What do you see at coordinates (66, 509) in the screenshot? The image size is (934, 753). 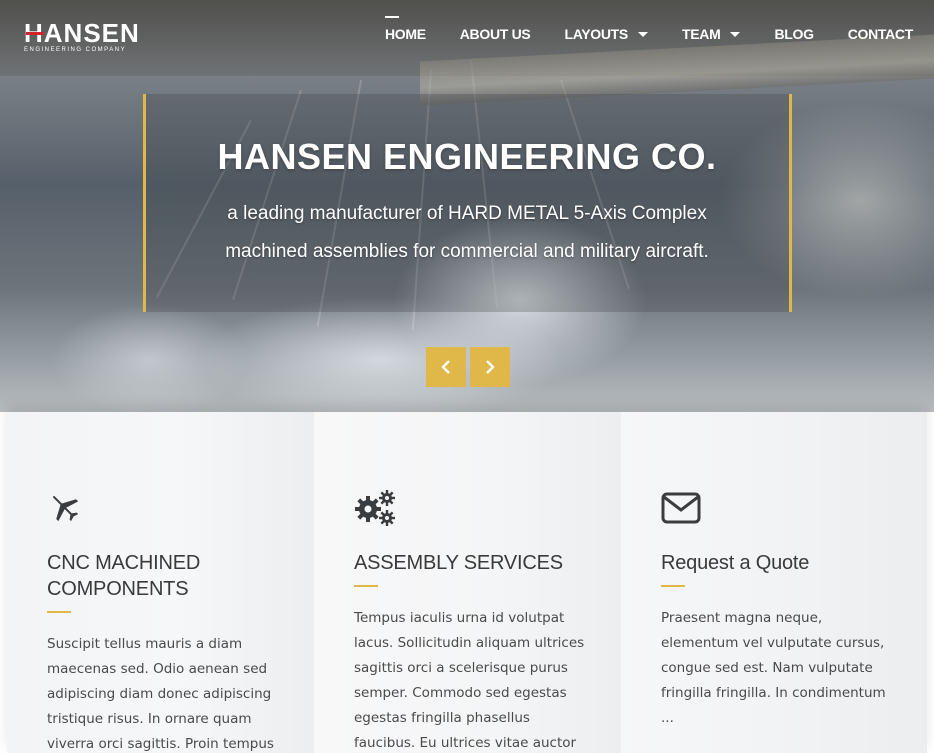 I see `plane-icon` at bounding box center [66, 509].